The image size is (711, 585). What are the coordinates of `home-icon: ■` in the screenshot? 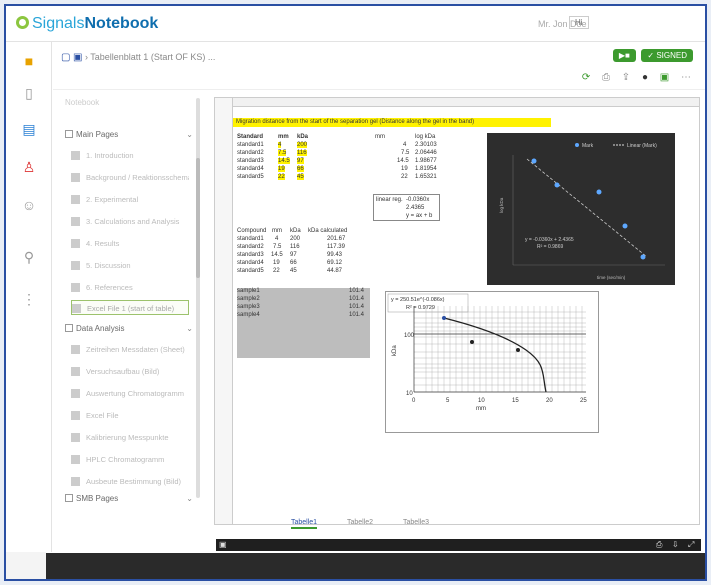 It's located at (29, 61).